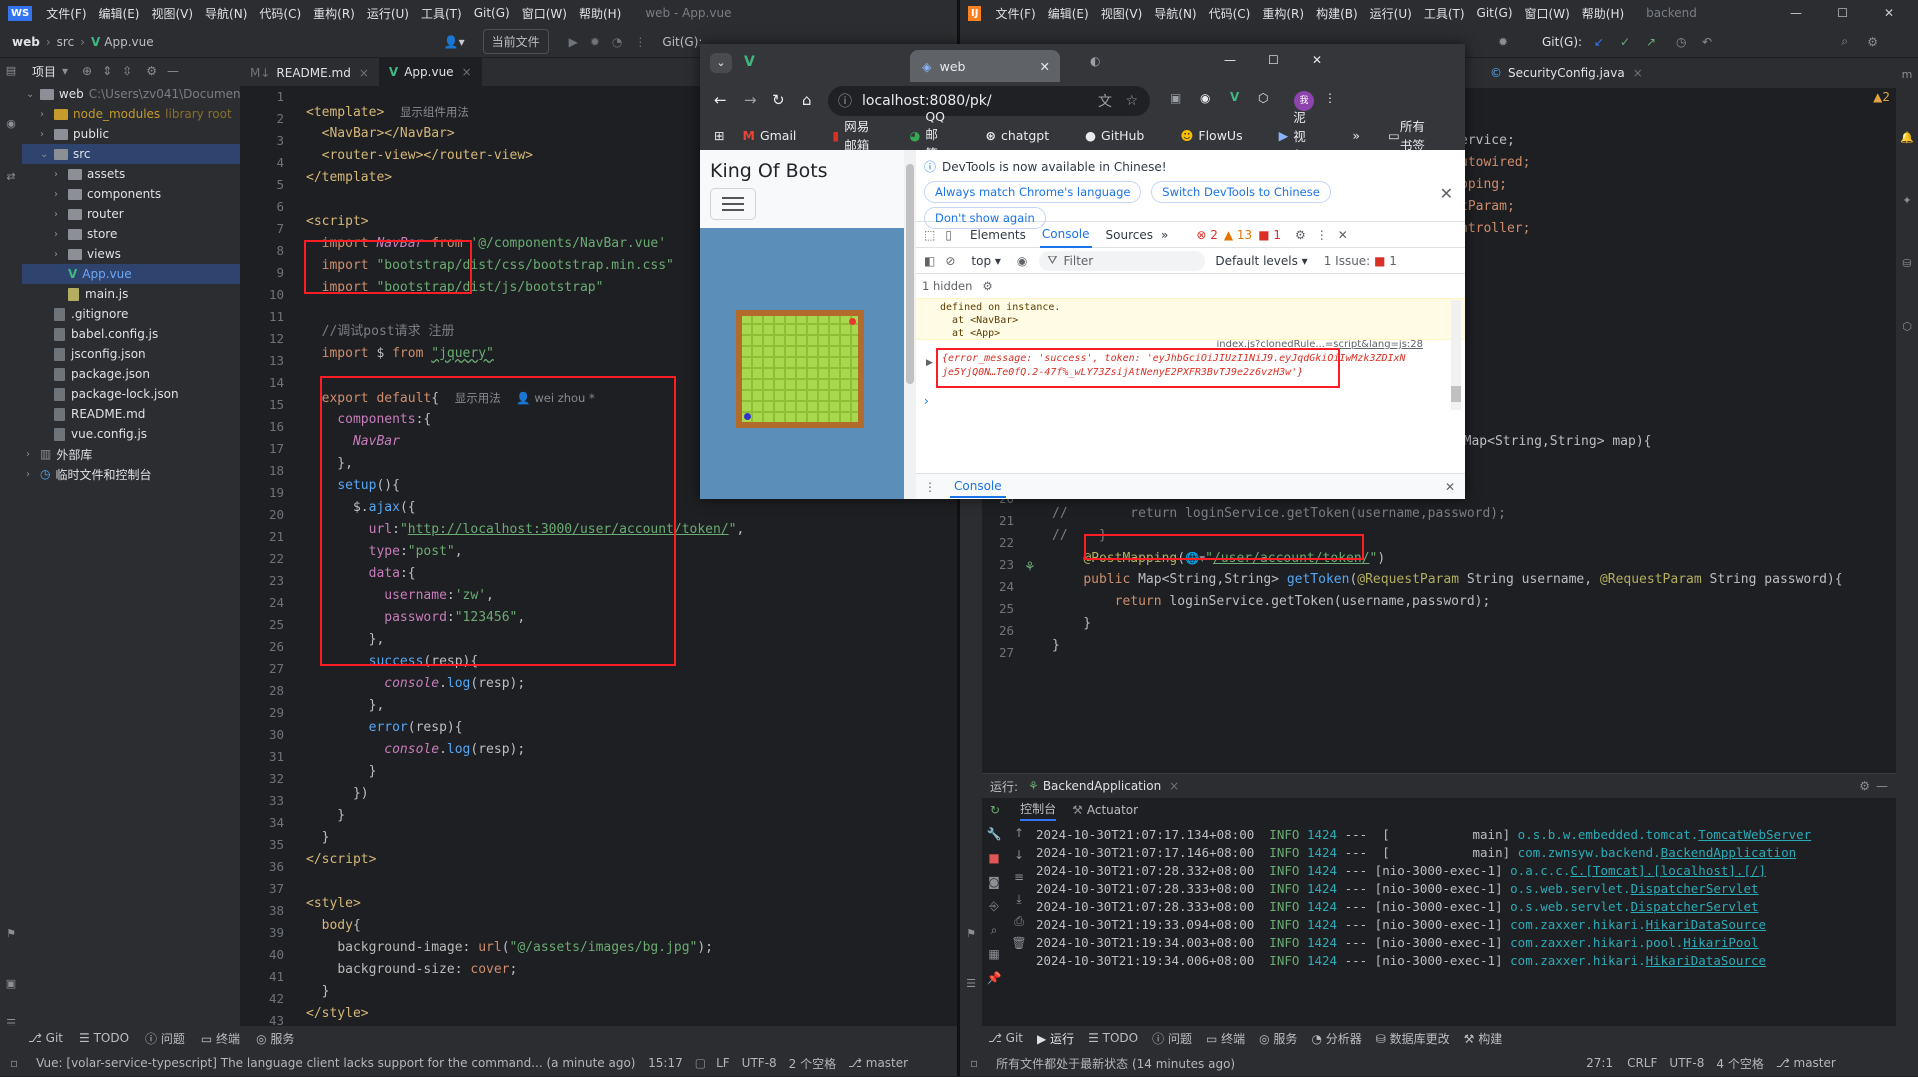 The height and width of the screenshot is (1077, 1918). I want to click on bookmark-github: ● GitHub, so click(1123, 135).